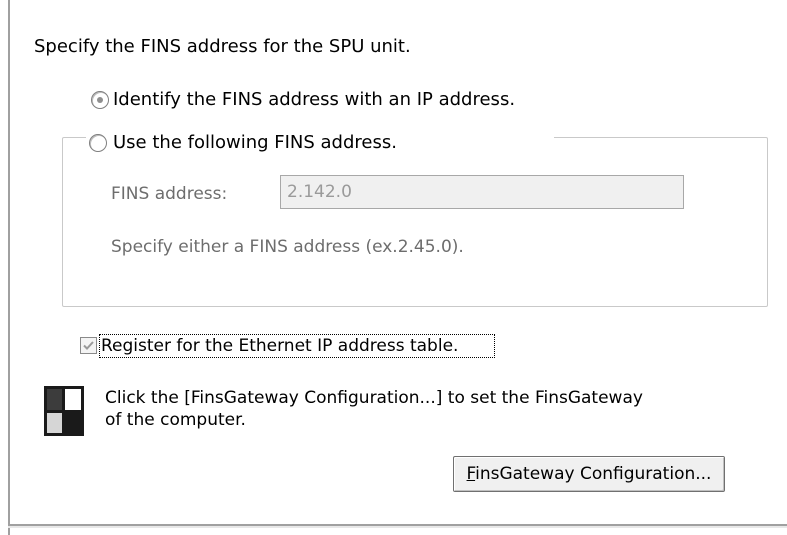 This screenshot has width=787, height=535. Describe the element at coordinates (9, 267) in the screenshot. I see `panel-border-left` at that location.